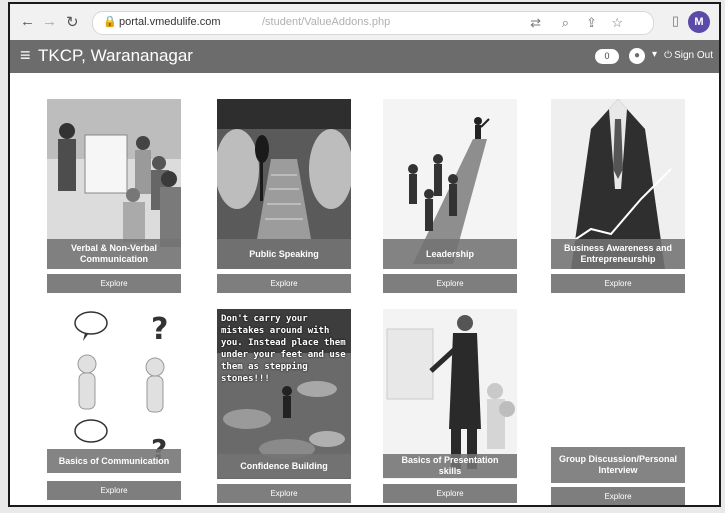  What do you see at coordinates (364, 56) in the screenshot?
I see `app-header: ≡ TKCP, Warananagar 0 ● ▾ ⏻ Sign Out` at bounding box center [364, 56].